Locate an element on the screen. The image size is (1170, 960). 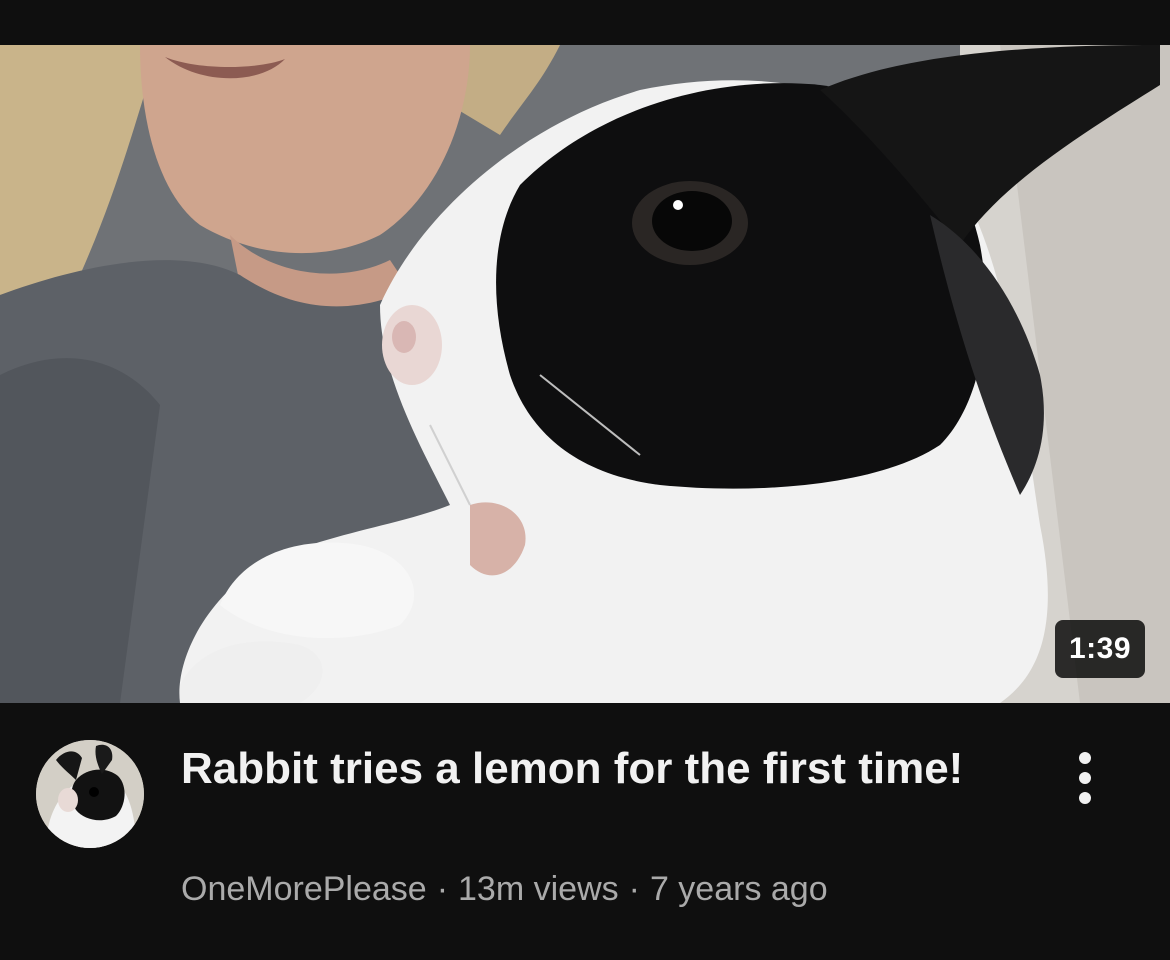
video-subline: OneMorePlease · 13m views · 7 years ago is located at coordinates (504, 889).